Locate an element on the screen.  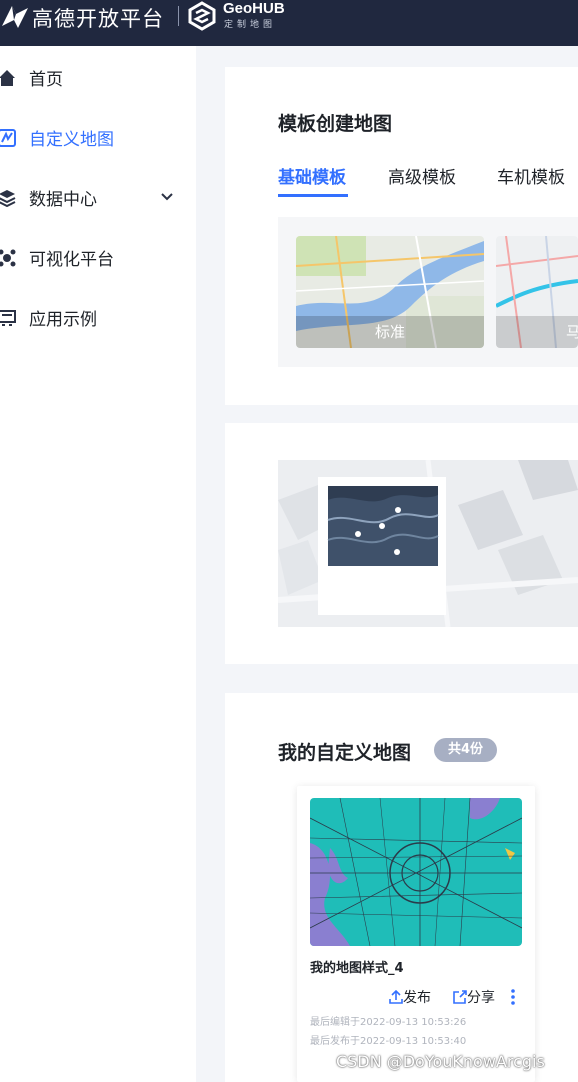
amap-logo-icon is located at coordinates (15, 17).